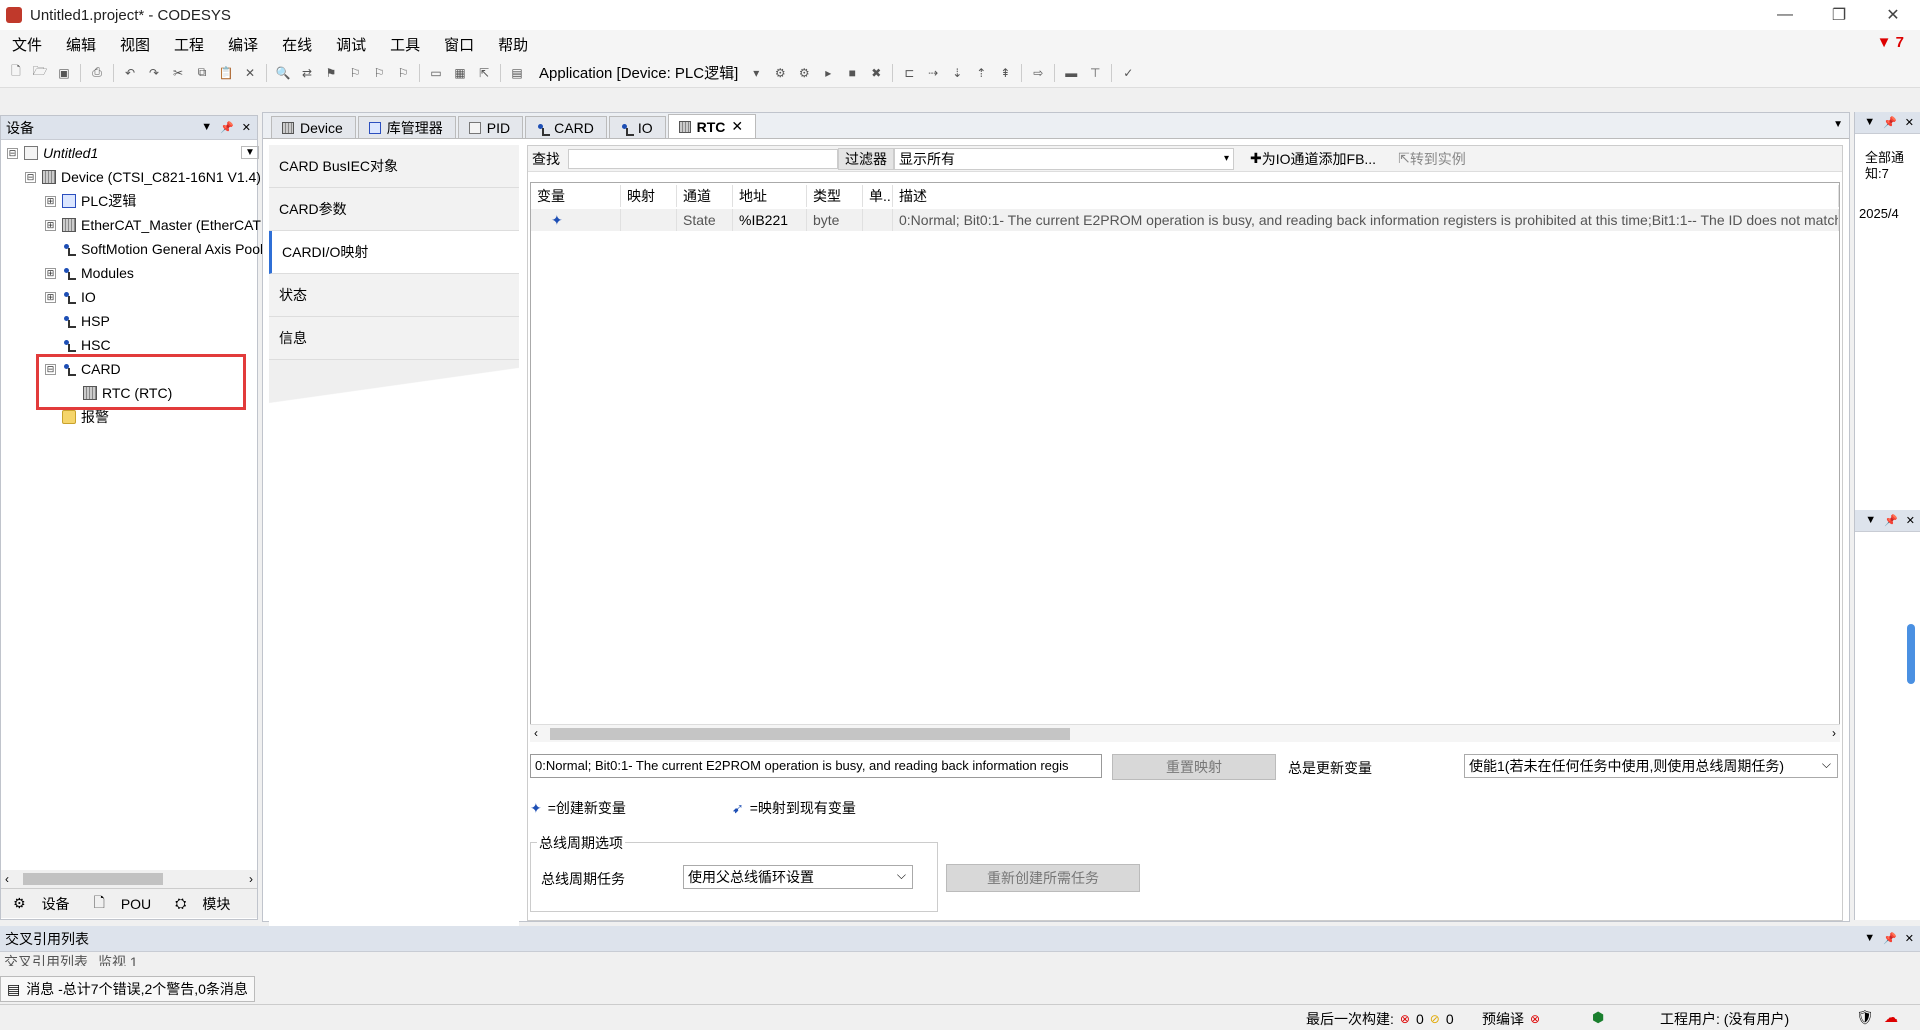  What do you see at coordinates (283, 73) in the screenshot?
I see `find-icon: 🔍` at bounding box center [283, 73].